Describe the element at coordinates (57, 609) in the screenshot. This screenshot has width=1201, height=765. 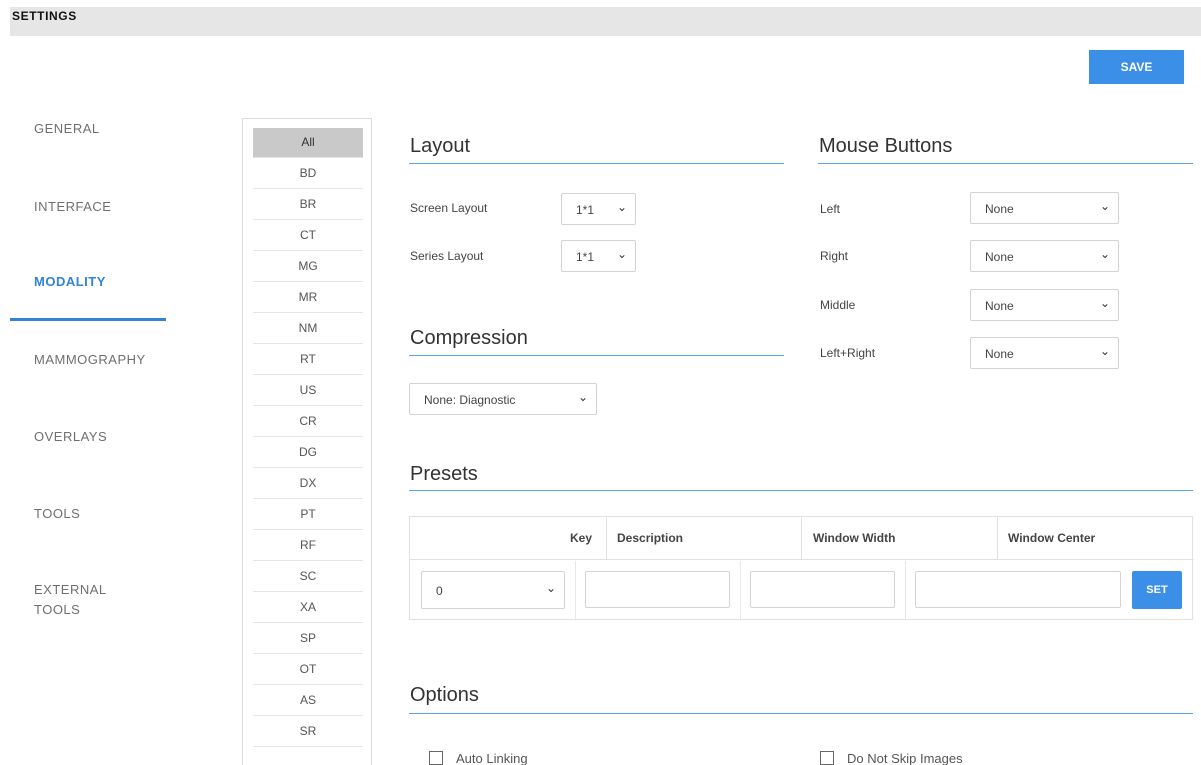
I see `sidebar-item-label: TOOLS` at that location.